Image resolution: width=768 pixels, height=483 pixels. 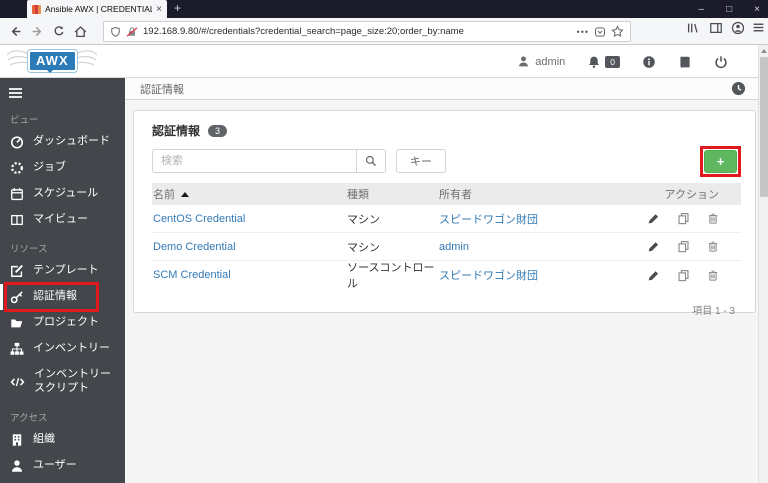 What do you see at coordinates (115, 32) in the screenshot?
I see `tracking-shield-icon` at bounding box center [115, 32].